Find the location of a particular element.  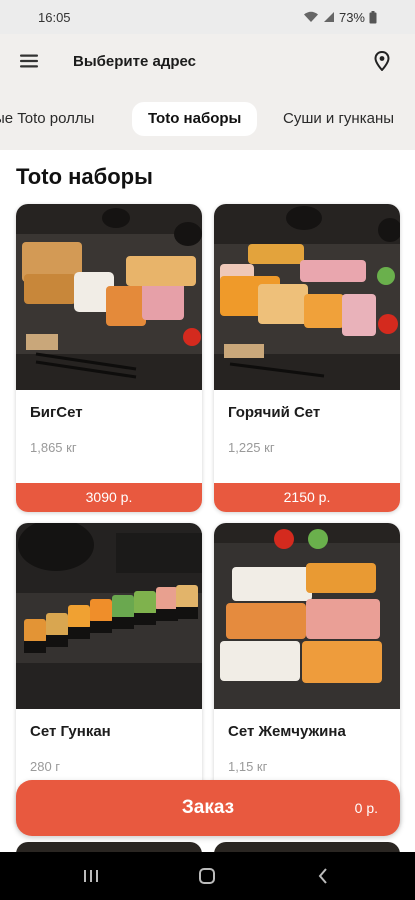

home-icon is located at coordinates (207, 876).